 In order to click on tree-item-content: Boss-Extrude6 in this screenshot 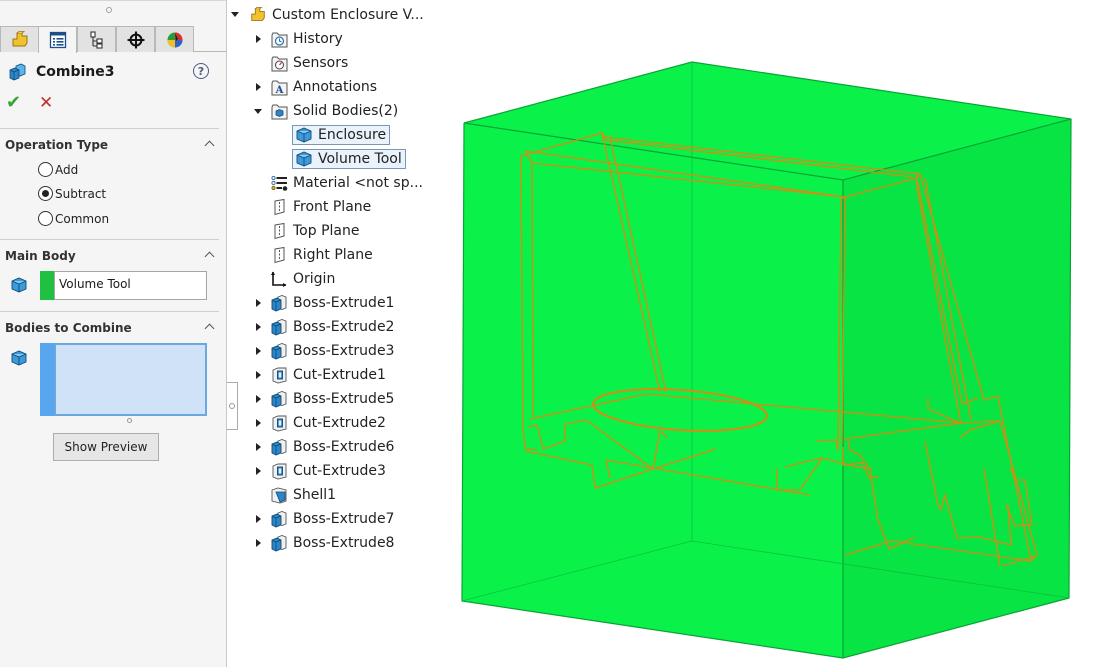, I will do `click(332, 447)`.